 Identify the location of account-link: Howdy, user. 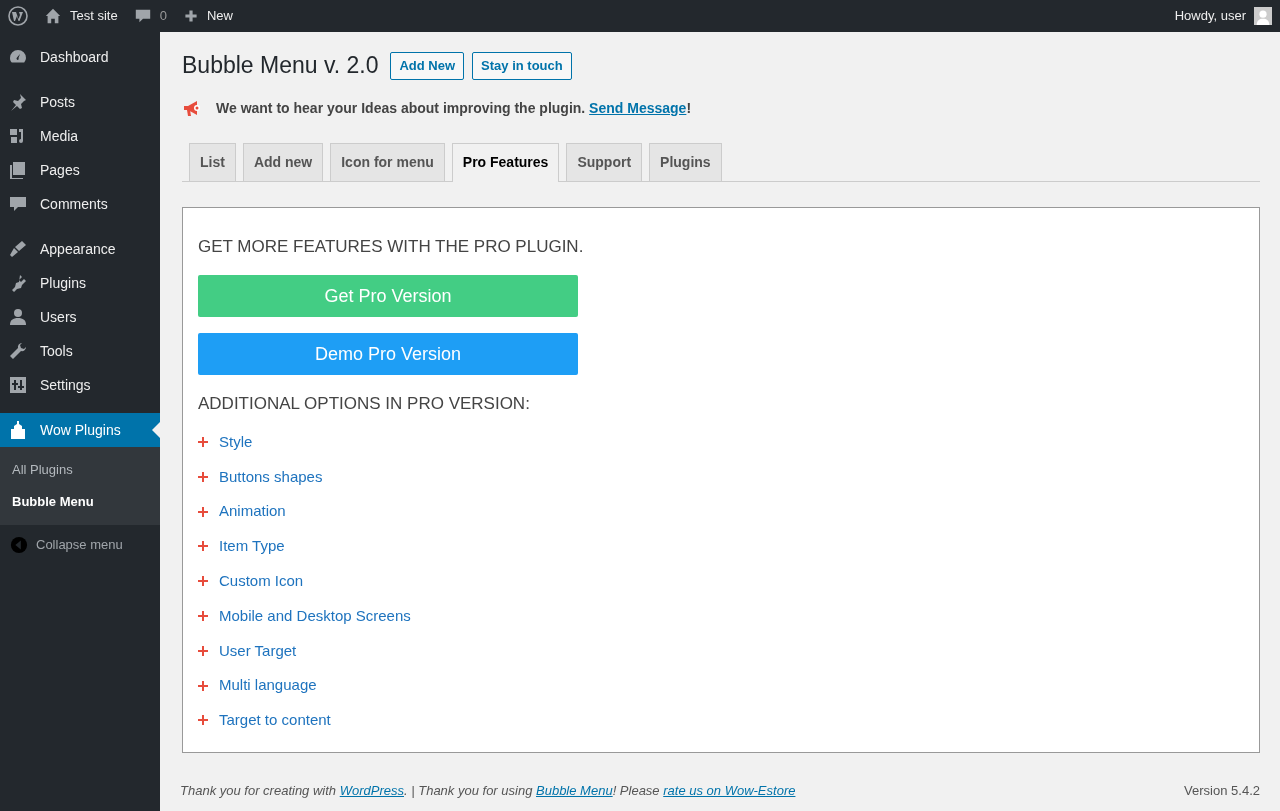
(1223, 16).